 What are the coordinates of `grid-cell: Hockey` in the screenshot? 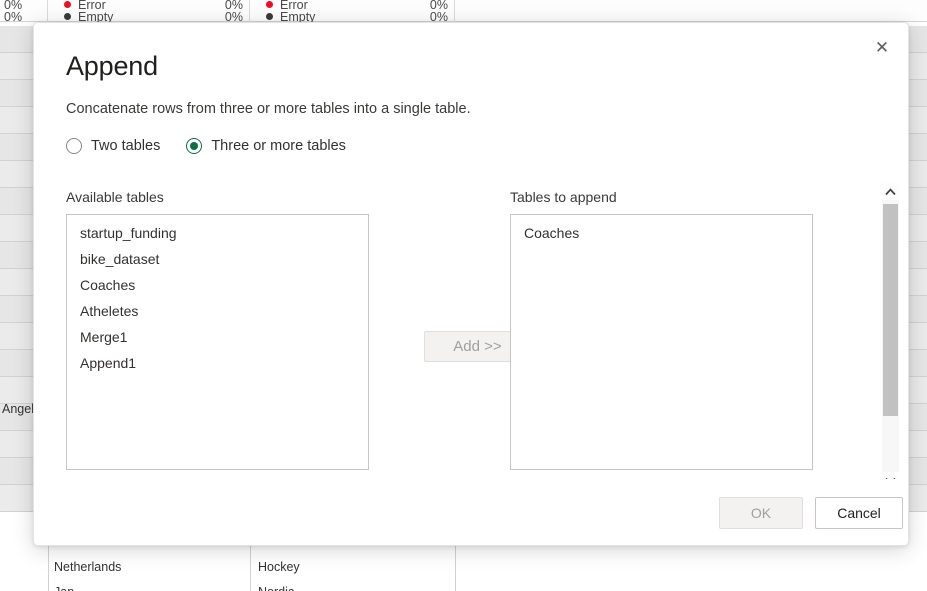 It's located at (279, 567).